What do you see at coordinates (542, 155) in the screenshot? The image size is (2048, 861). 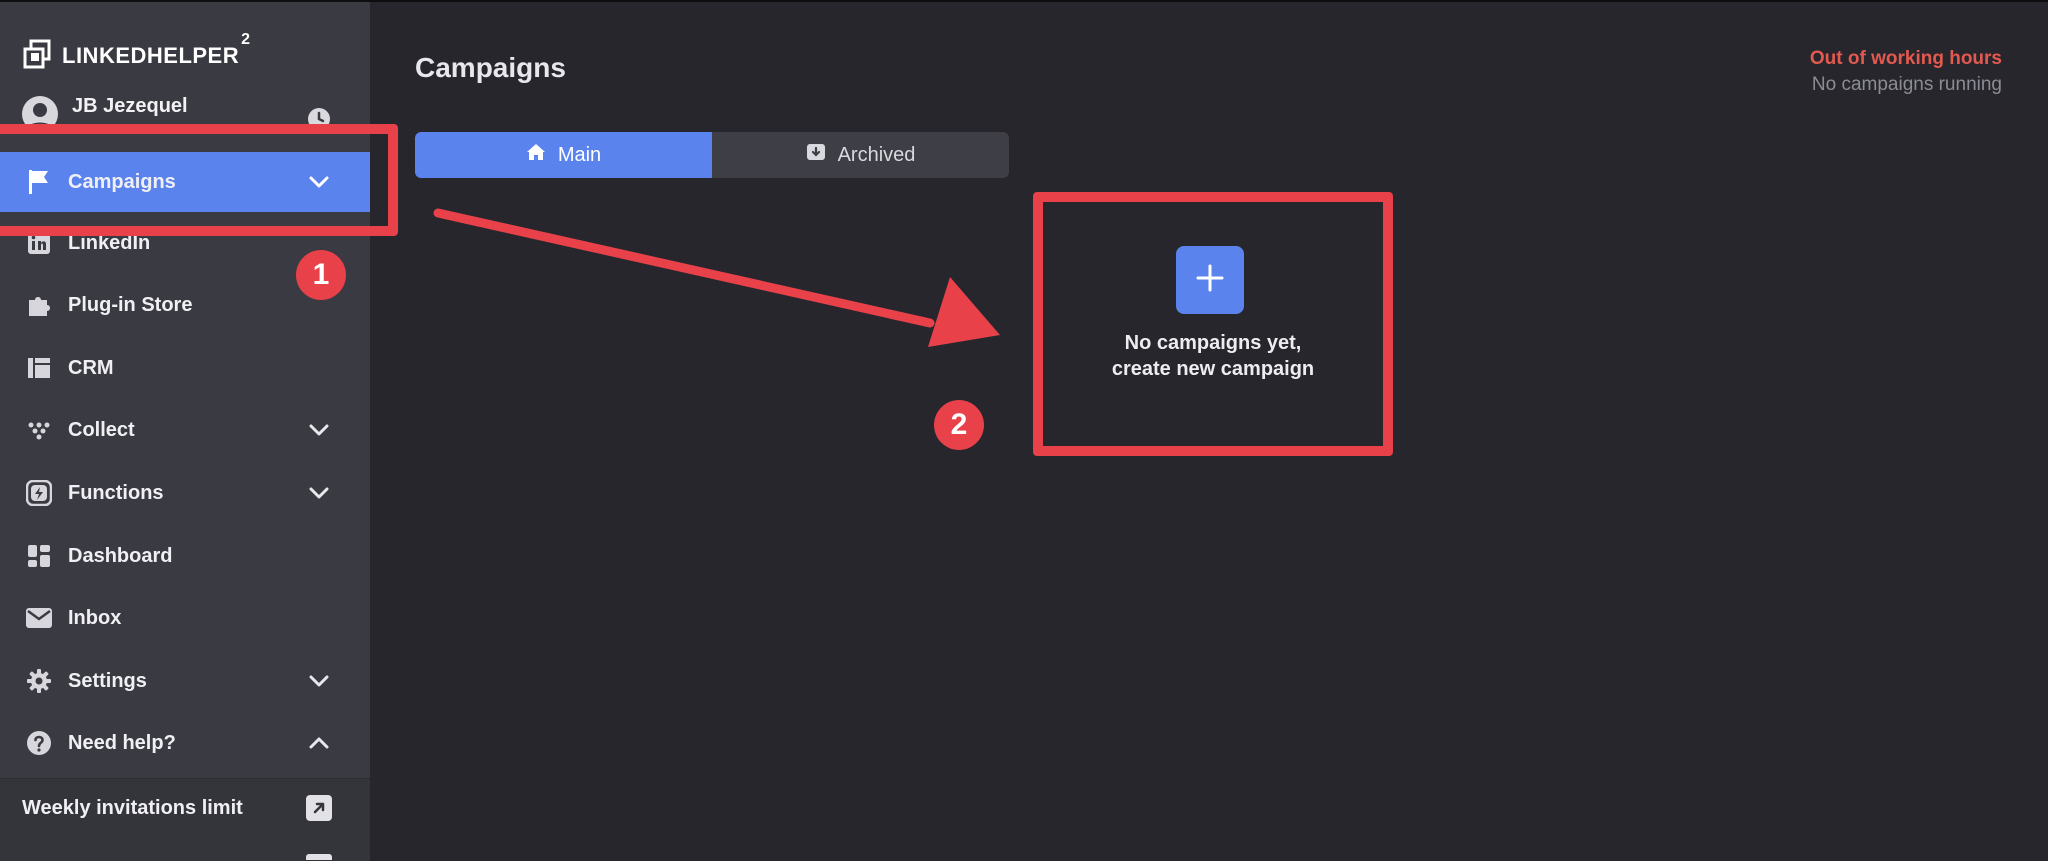 I see `home-icon` at bounding box center [542, 155].